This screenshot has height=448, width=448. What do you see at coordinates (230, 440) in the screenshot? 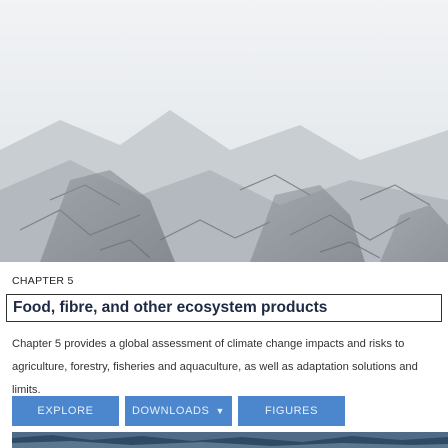
I see `next-card-image-preview` at bounding box center [230, 440].